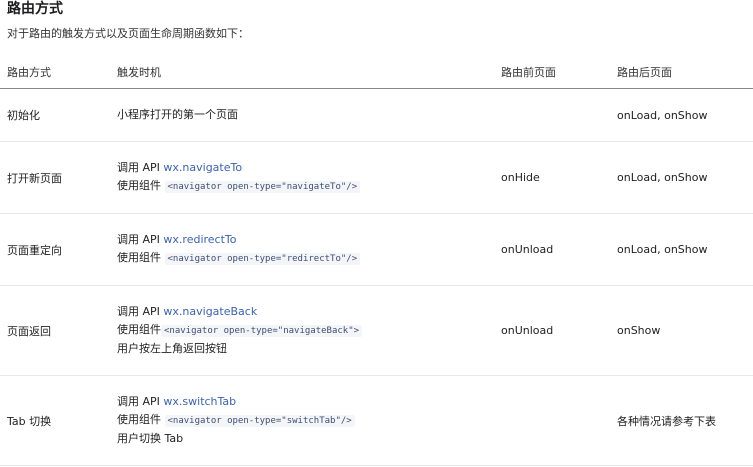  Describe the element at coordinates (199, 239) in the screenshot. I see `api-link: wx.redirectTo` at that location.